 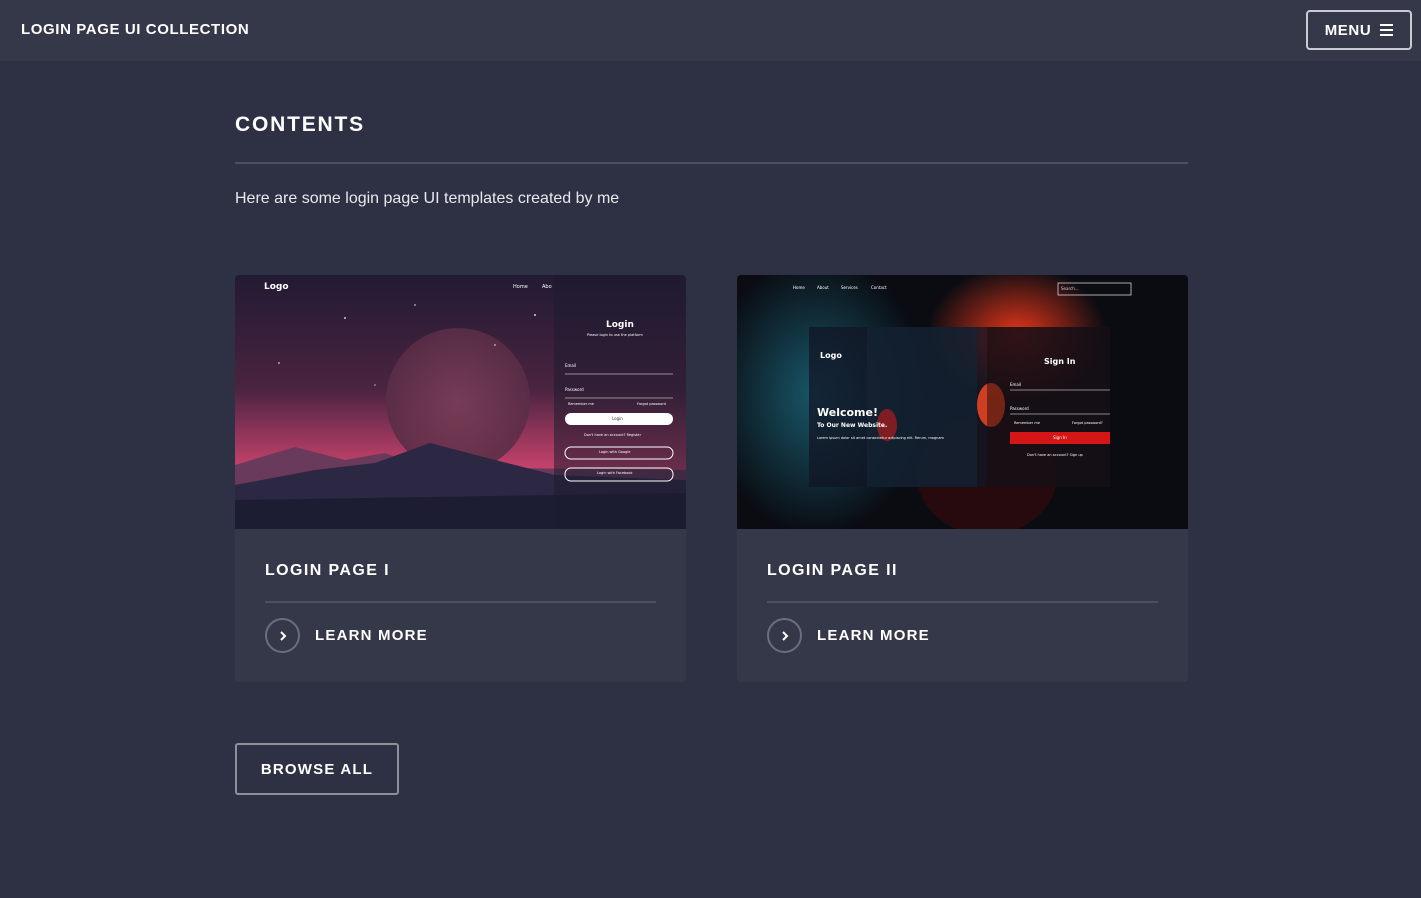 What do you see at coordinates (823, 287) in the screenshot?
I see `preview-nav-about: About` at bounding box center [823, 287].